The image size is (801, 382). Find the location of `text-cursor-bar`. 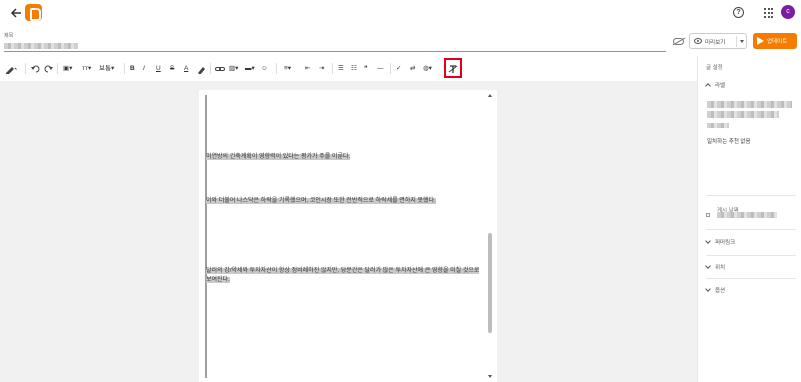

text-cursor-bar is located at coordinates (206, 236).